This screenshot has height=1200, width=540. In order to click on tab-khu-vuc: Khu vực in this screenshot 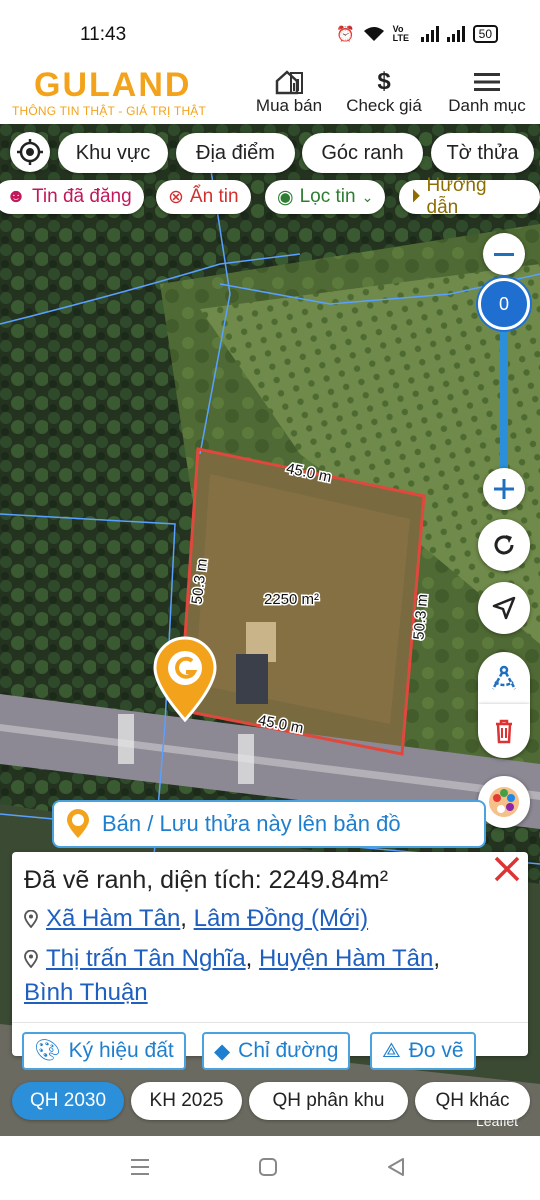, I will do `click(113, 153)`.